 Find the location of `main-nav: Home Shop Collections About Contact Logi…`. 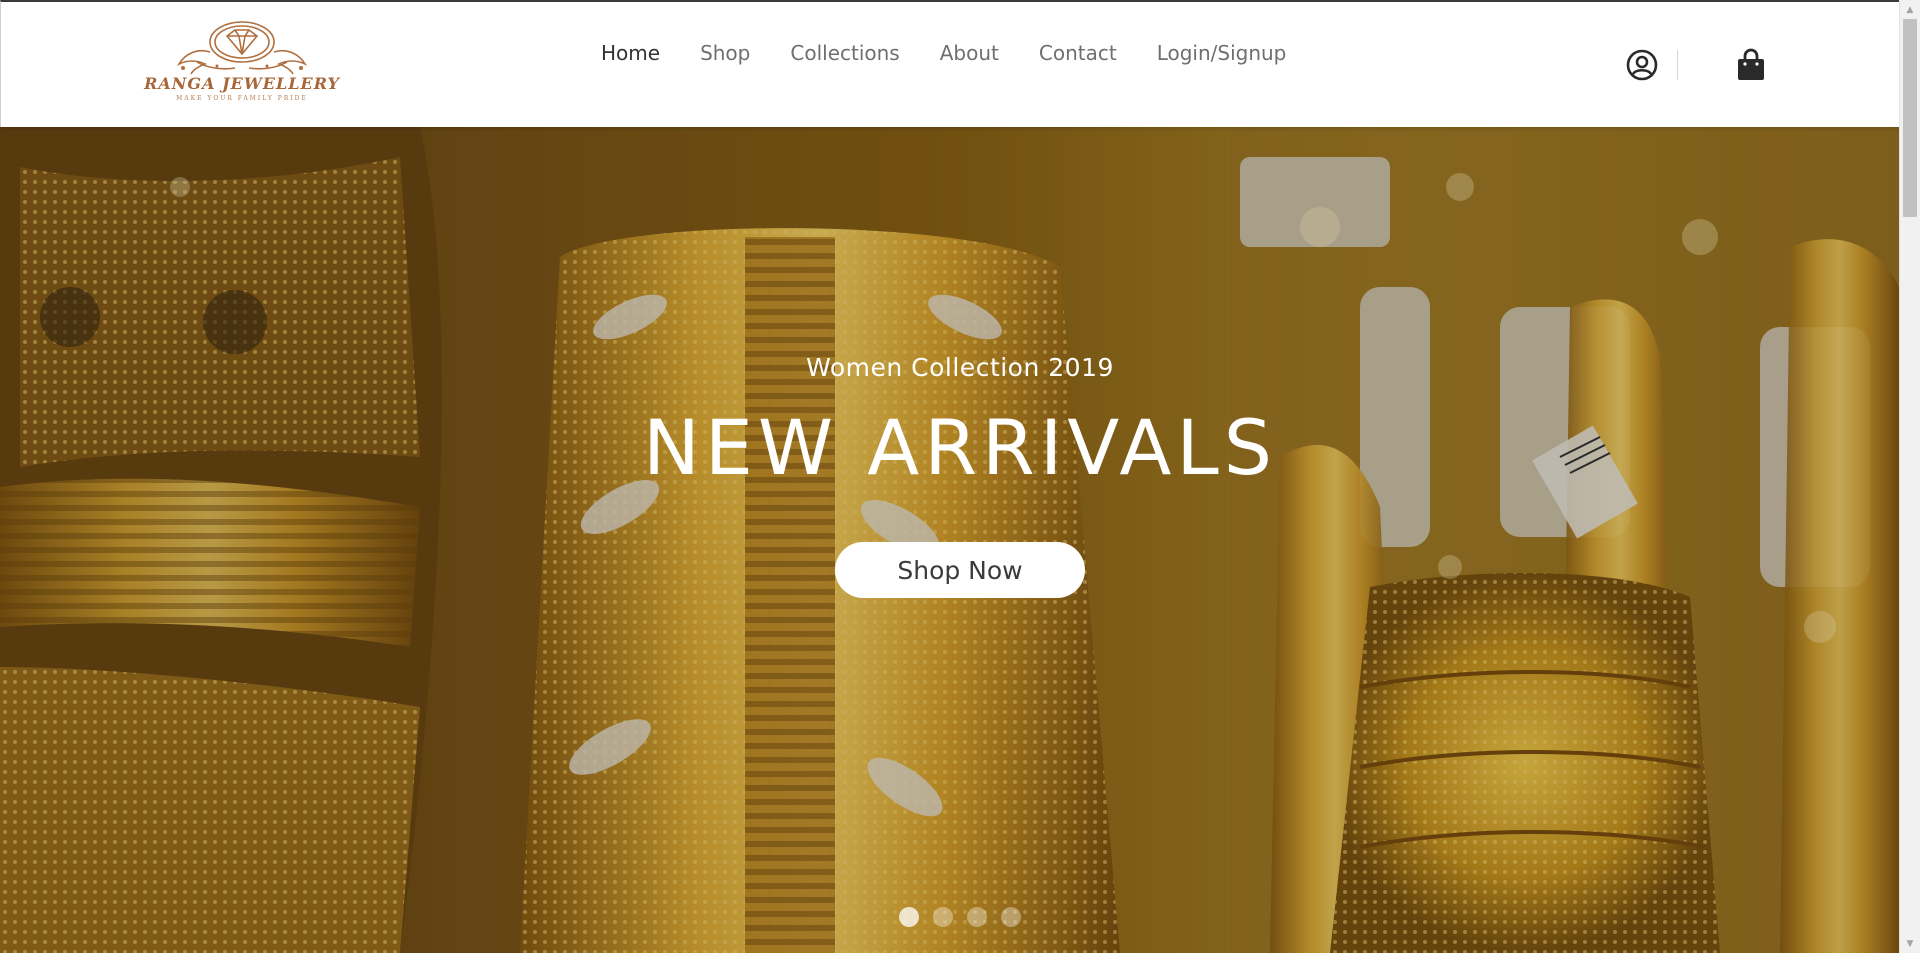

main-nav: Home Shop Collections About Contact Logi… is located at coordinates (943, 53).